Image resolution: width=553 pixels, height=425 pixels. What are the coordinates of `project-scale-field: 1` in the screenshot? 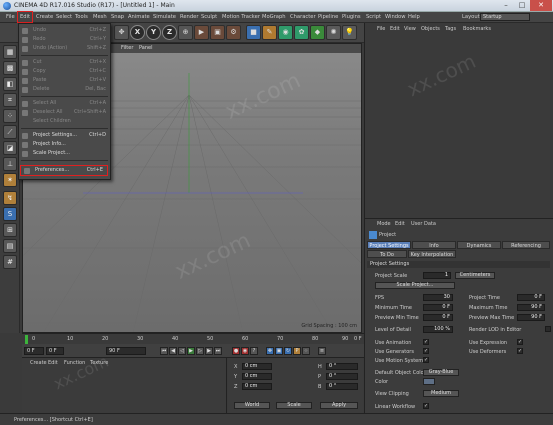 It's located at (437, 275).